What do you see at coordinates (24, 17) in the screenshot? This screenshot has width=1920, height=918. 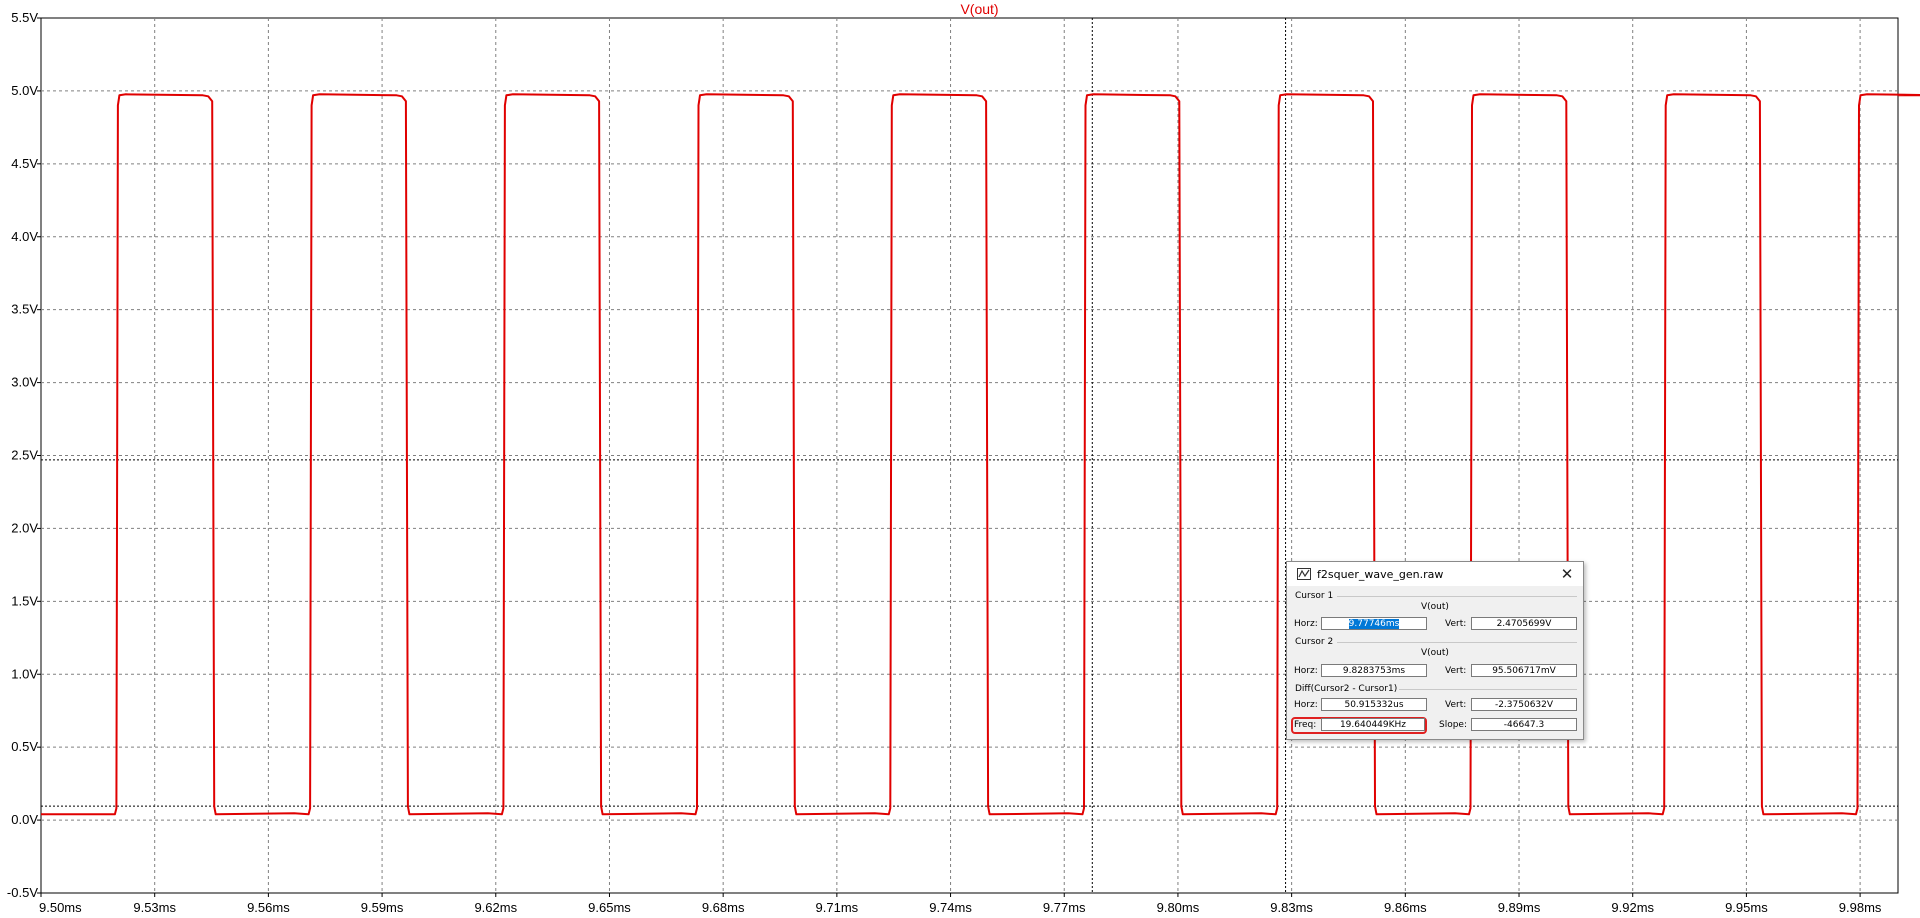 I see `y-tick-label: 5.5V` at bounding box center [24, 17].